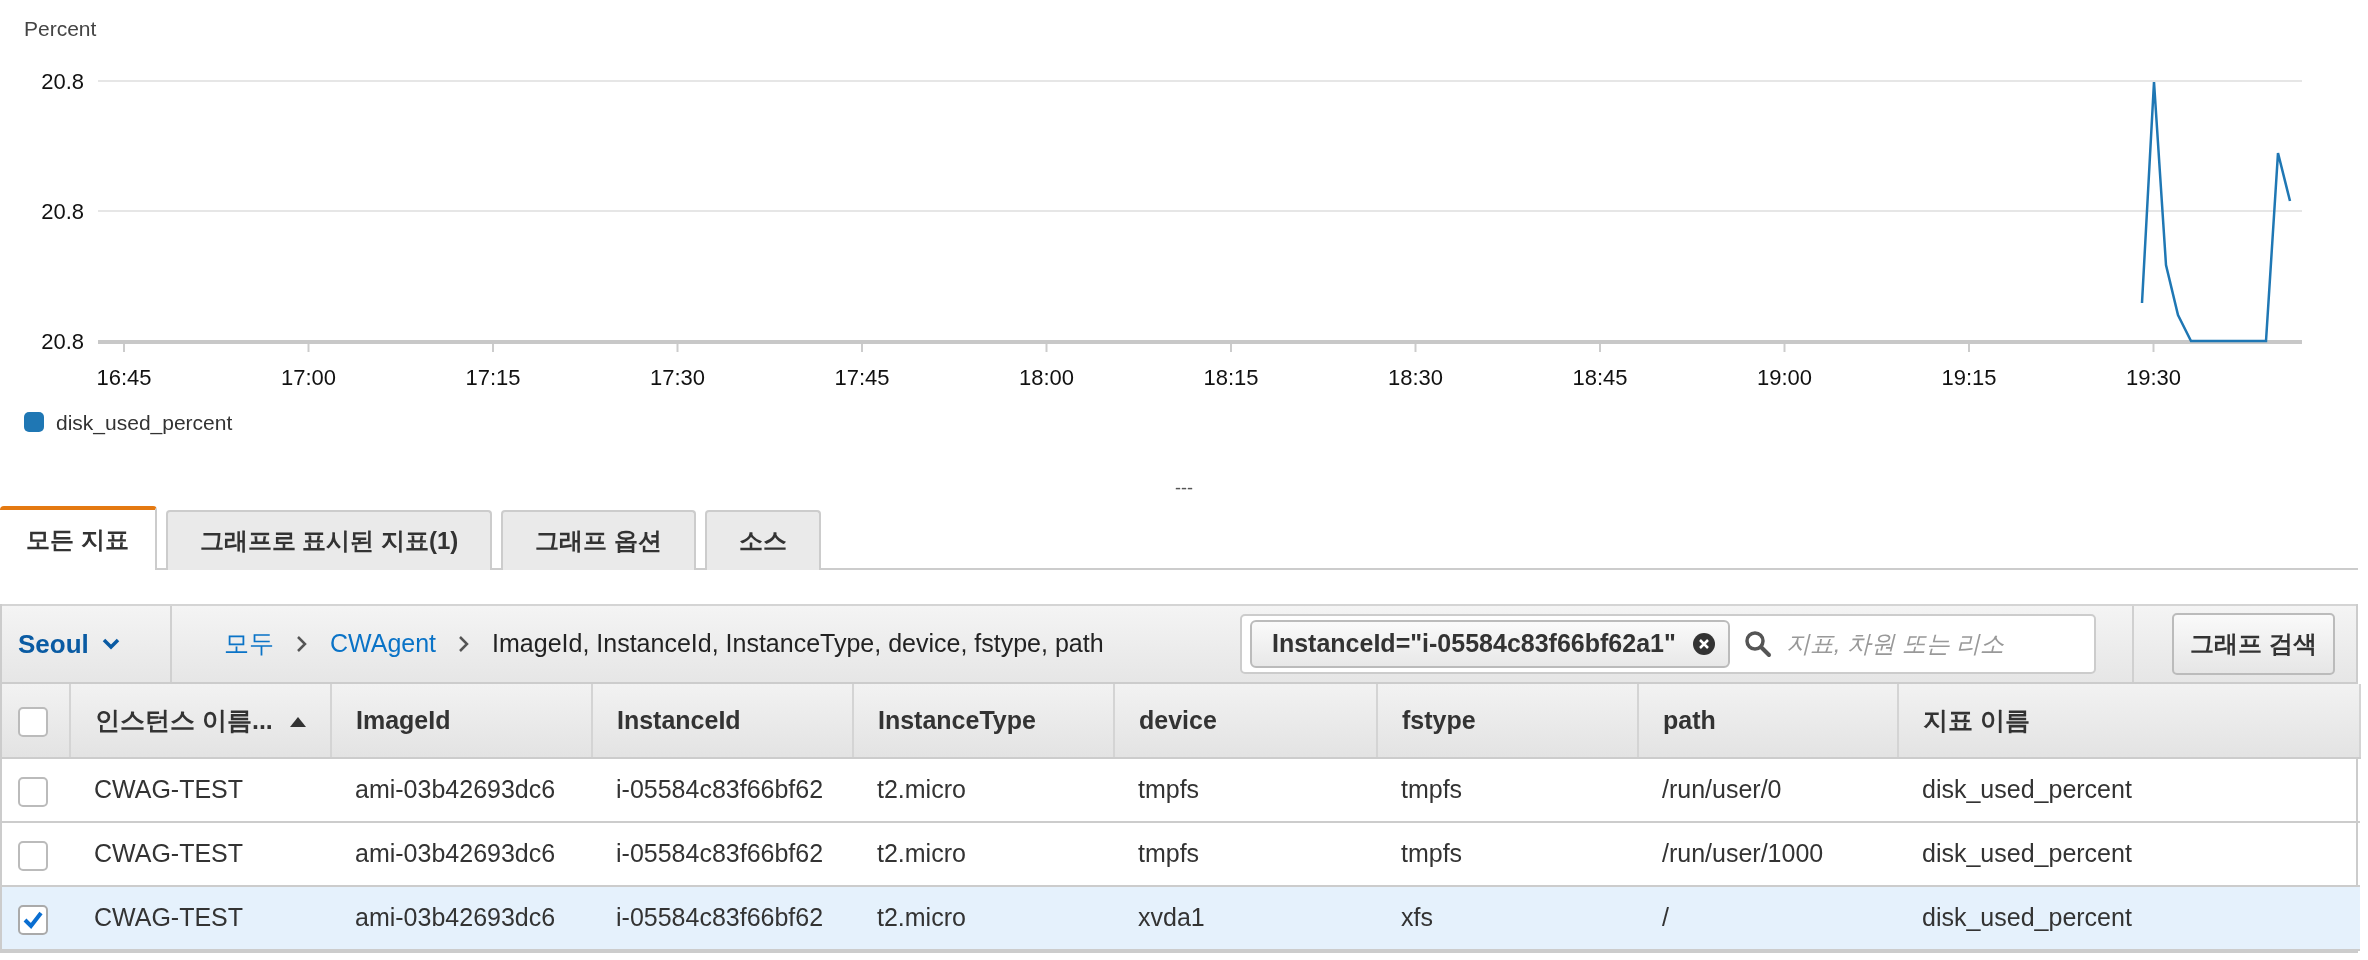  What do you see at coordinates (1046, 377) in the screenshot?
I see `x-tick-label: 18:00` at bounding box center [1046, 377].